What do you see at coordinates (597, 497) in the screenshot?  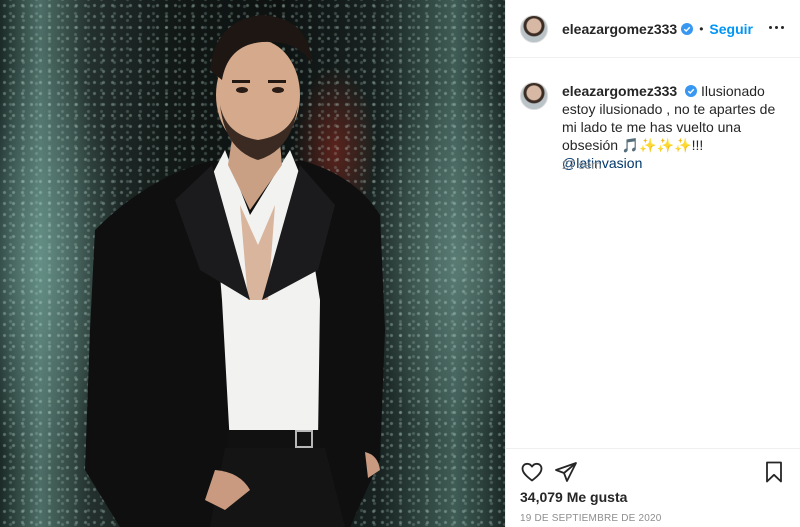 I see `likes-label: Me gusta` at bounding box center [597, 497].